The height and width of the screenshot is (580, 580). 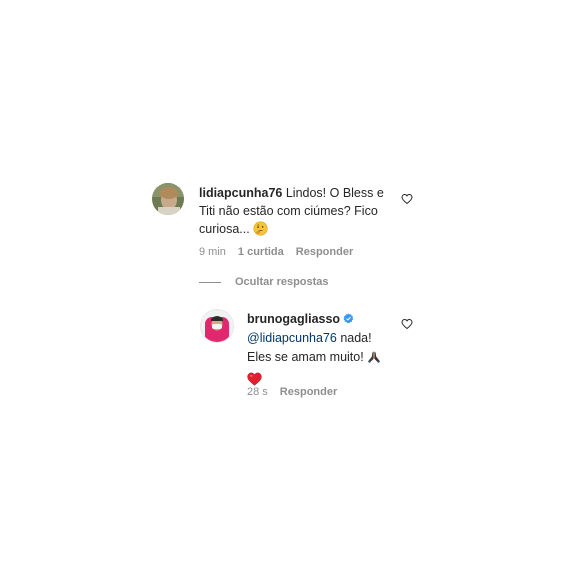 I want to click on comment-timestamp: 9 min, so click(x=212, y=252).